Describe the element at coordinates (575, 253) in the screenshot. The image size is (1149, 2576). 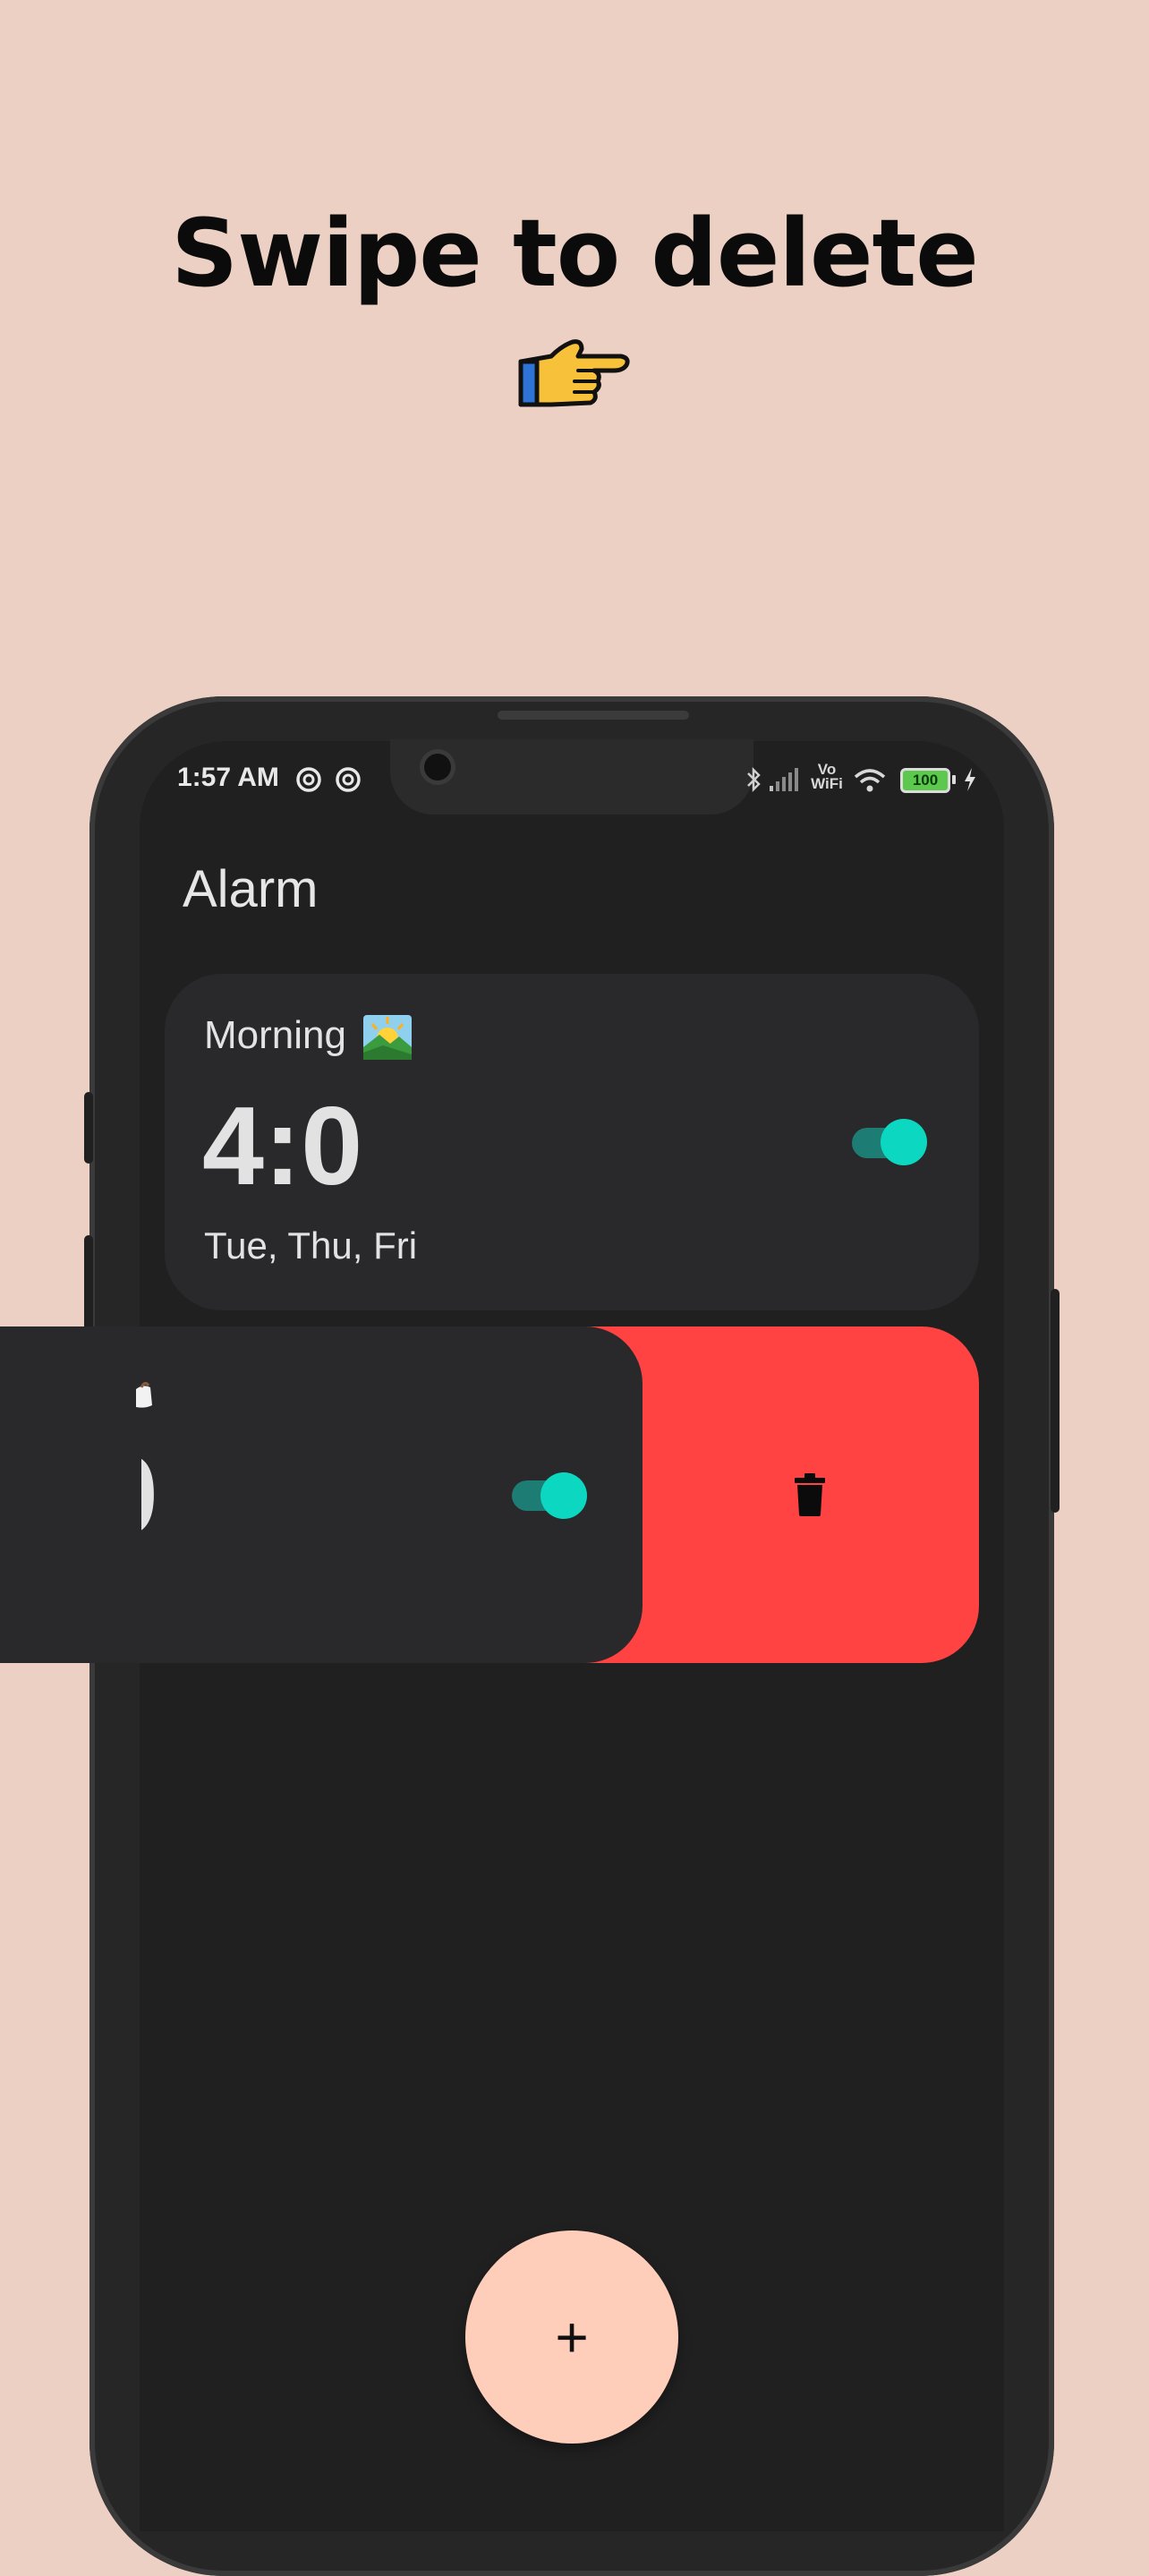
I see `promo-headline: Swipe to delete` at that location.